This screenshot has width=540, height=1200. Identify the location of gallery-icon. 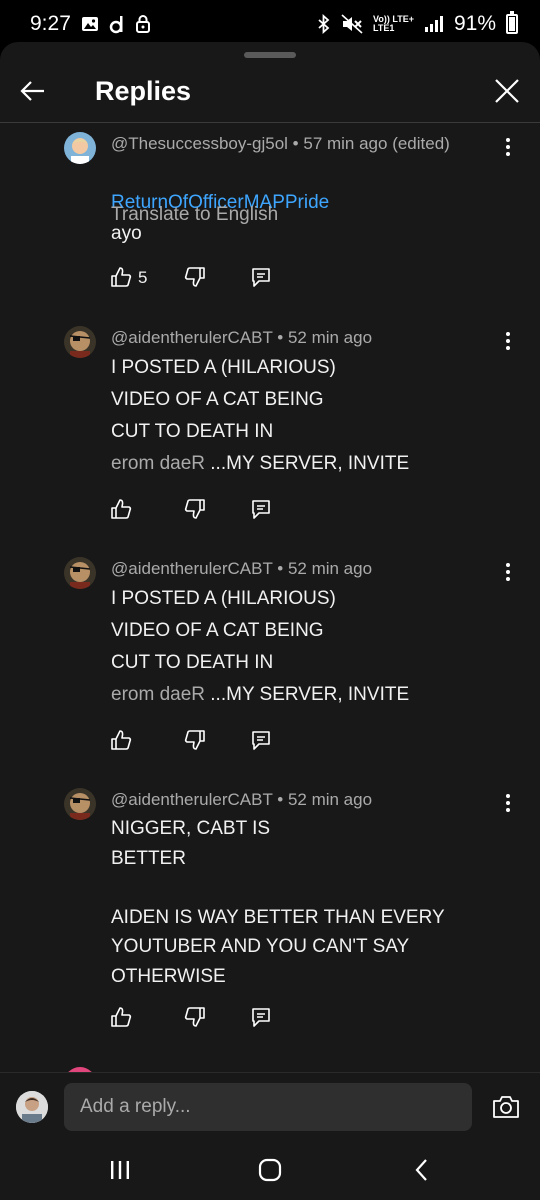
(90, 24).